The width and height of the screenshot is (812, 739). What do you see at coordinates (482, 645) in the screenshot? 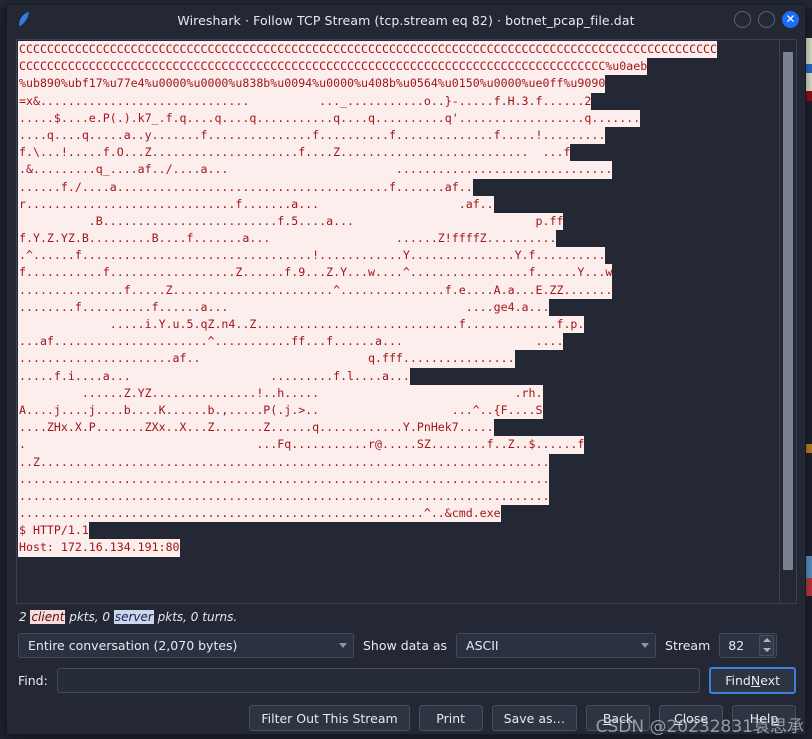
I see `show-data-as-value: ASCII` at bounding box center [482, 645].